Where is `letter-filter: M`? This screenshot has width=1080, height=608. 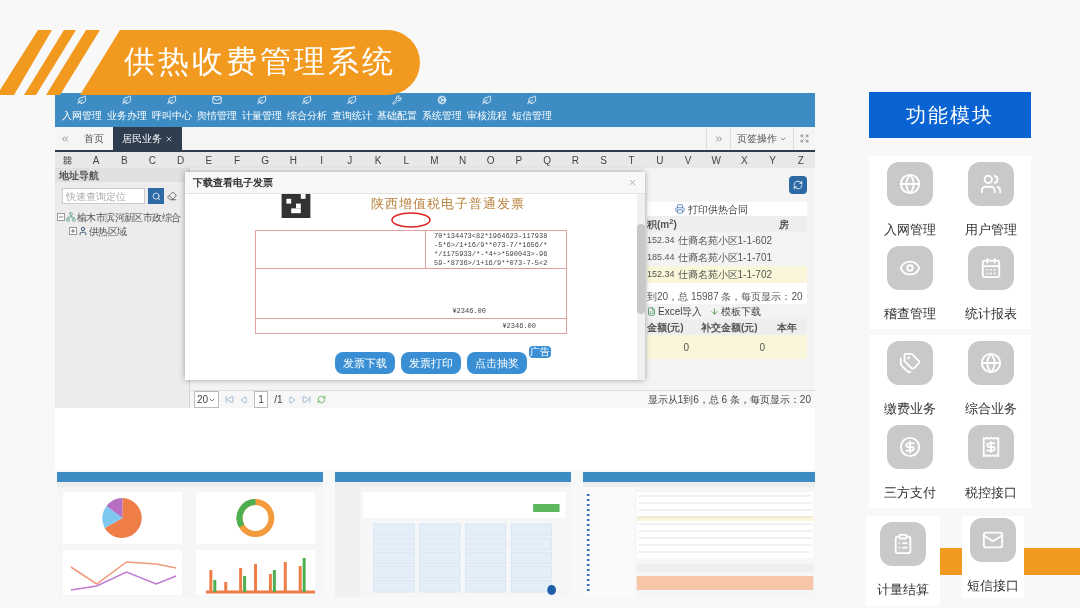 letter-filter: M is located at coordinates (434, 160).